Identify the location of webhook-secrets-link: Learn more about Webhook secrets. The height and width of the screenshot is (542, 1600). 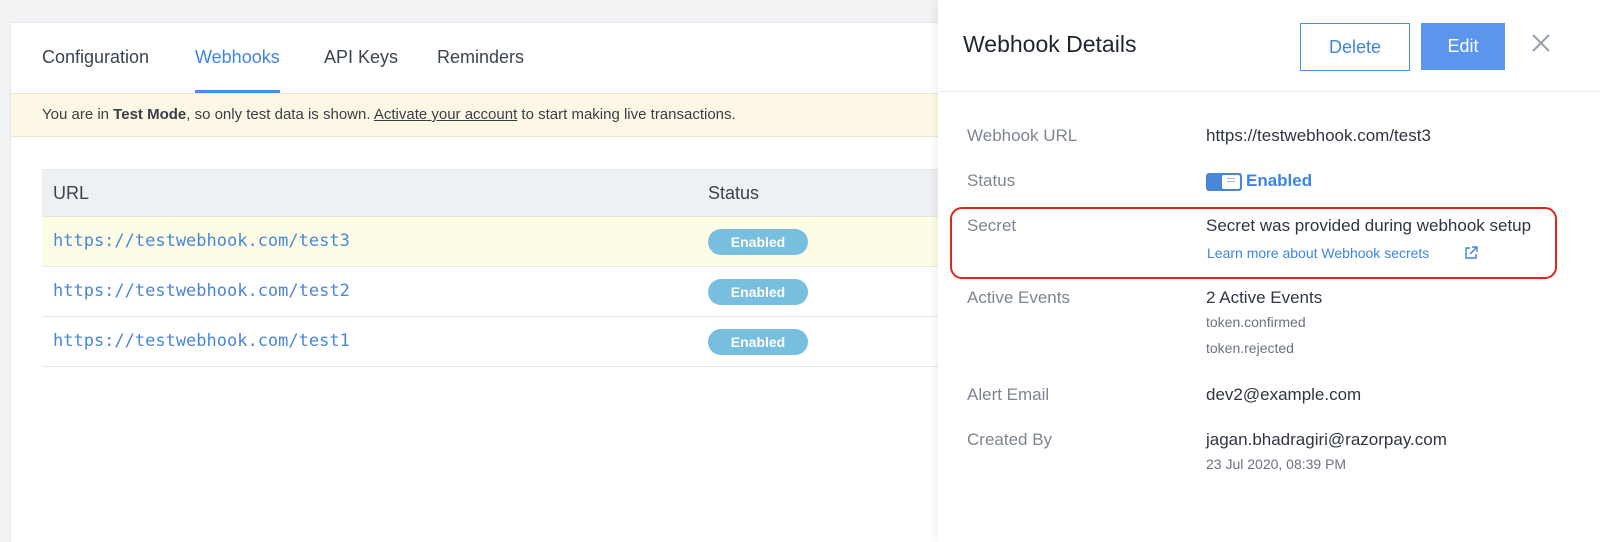
(1318, 253).